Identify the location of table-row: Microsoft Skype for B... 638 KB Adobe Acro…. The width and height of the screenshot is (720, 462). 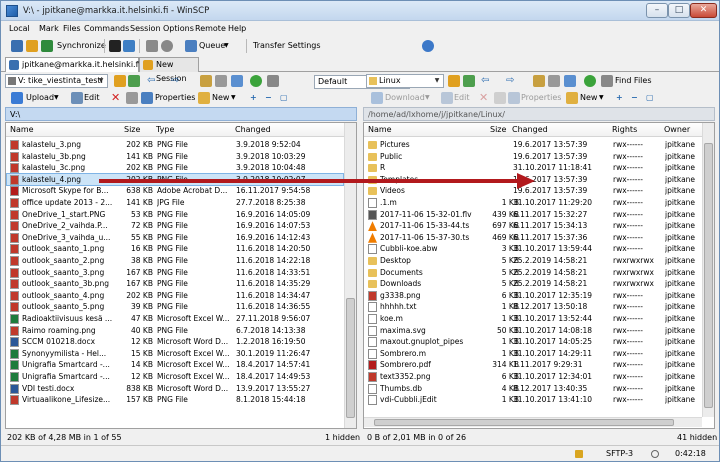
(175, 191).